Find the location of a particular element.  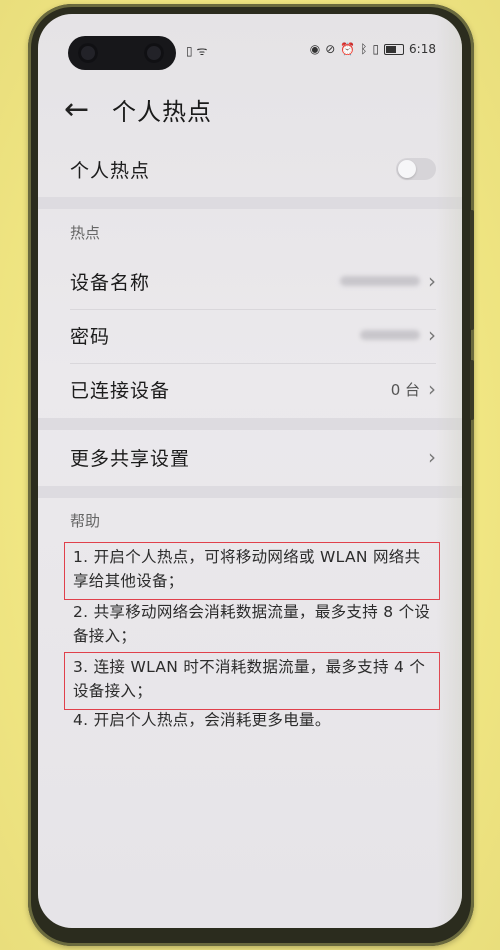

front-camera is located at coordinates (122, 53).